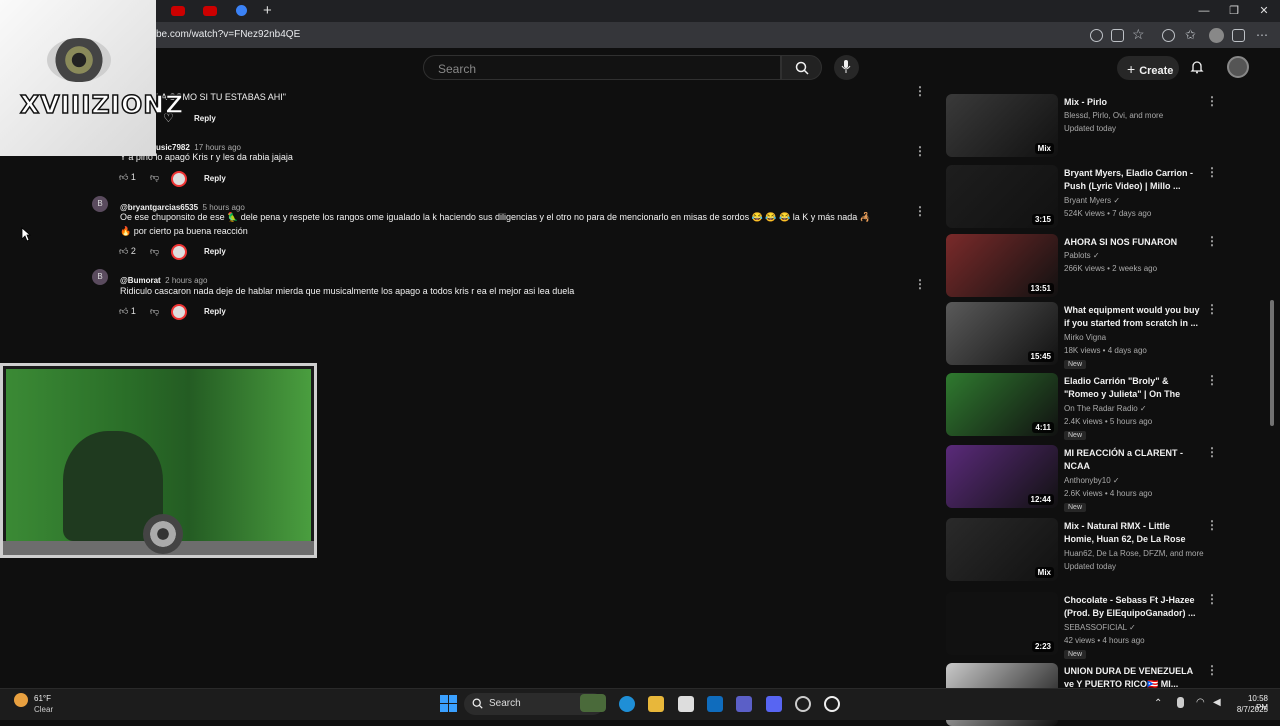  Describe the element at coordinates (846, 67) in the screenshot. I see `voice-search-button` at that location.